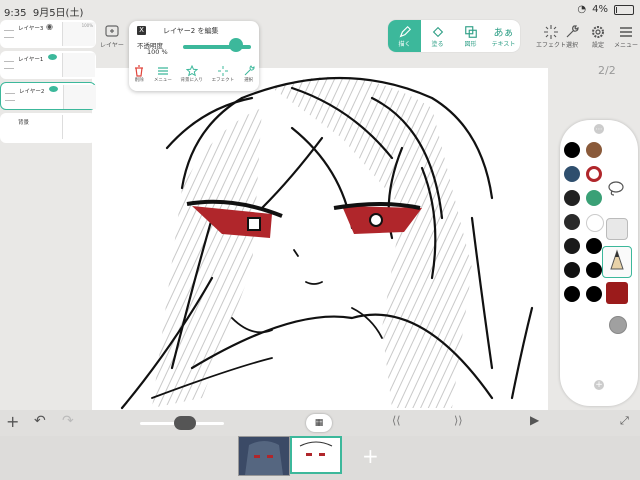  I want to click on tool-text: あぁ テキスト, so click(503, 36).